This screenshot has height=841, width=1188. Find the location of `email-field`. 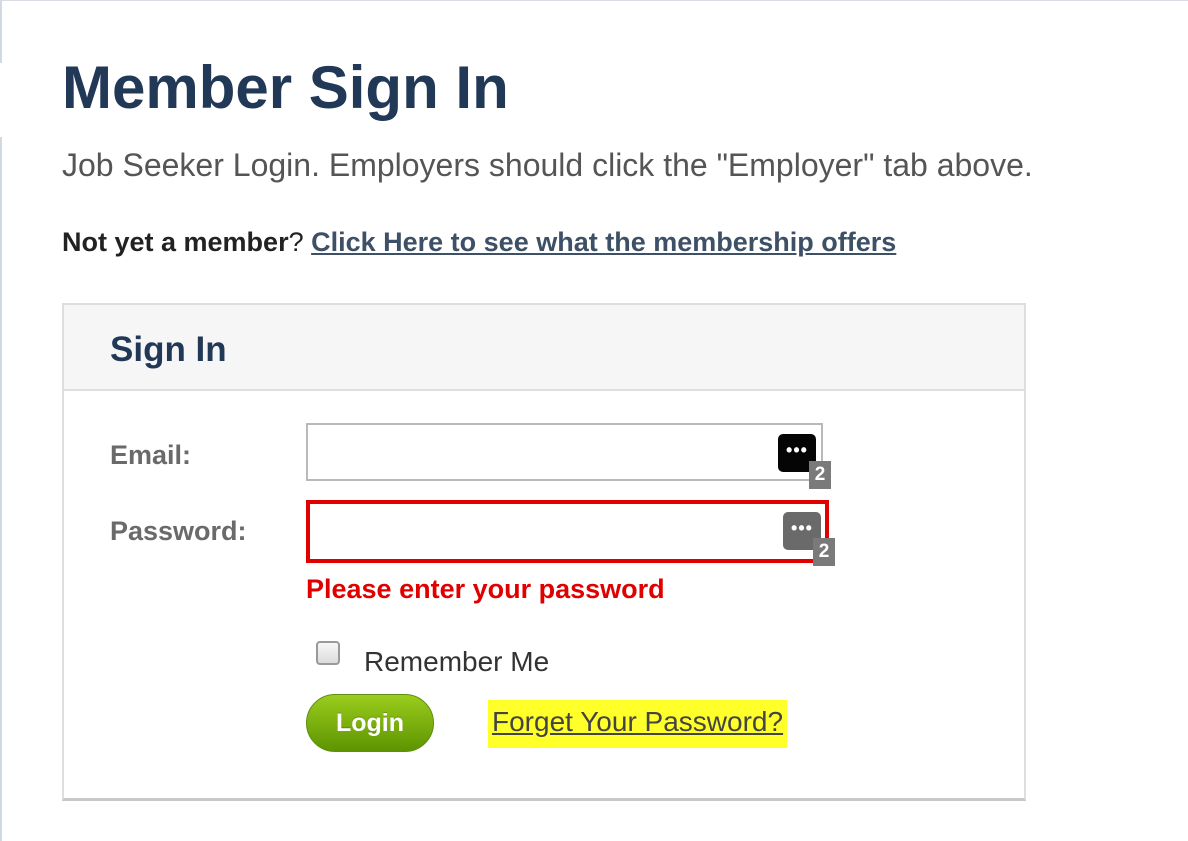

email-field is located at coordinates (564, 452).